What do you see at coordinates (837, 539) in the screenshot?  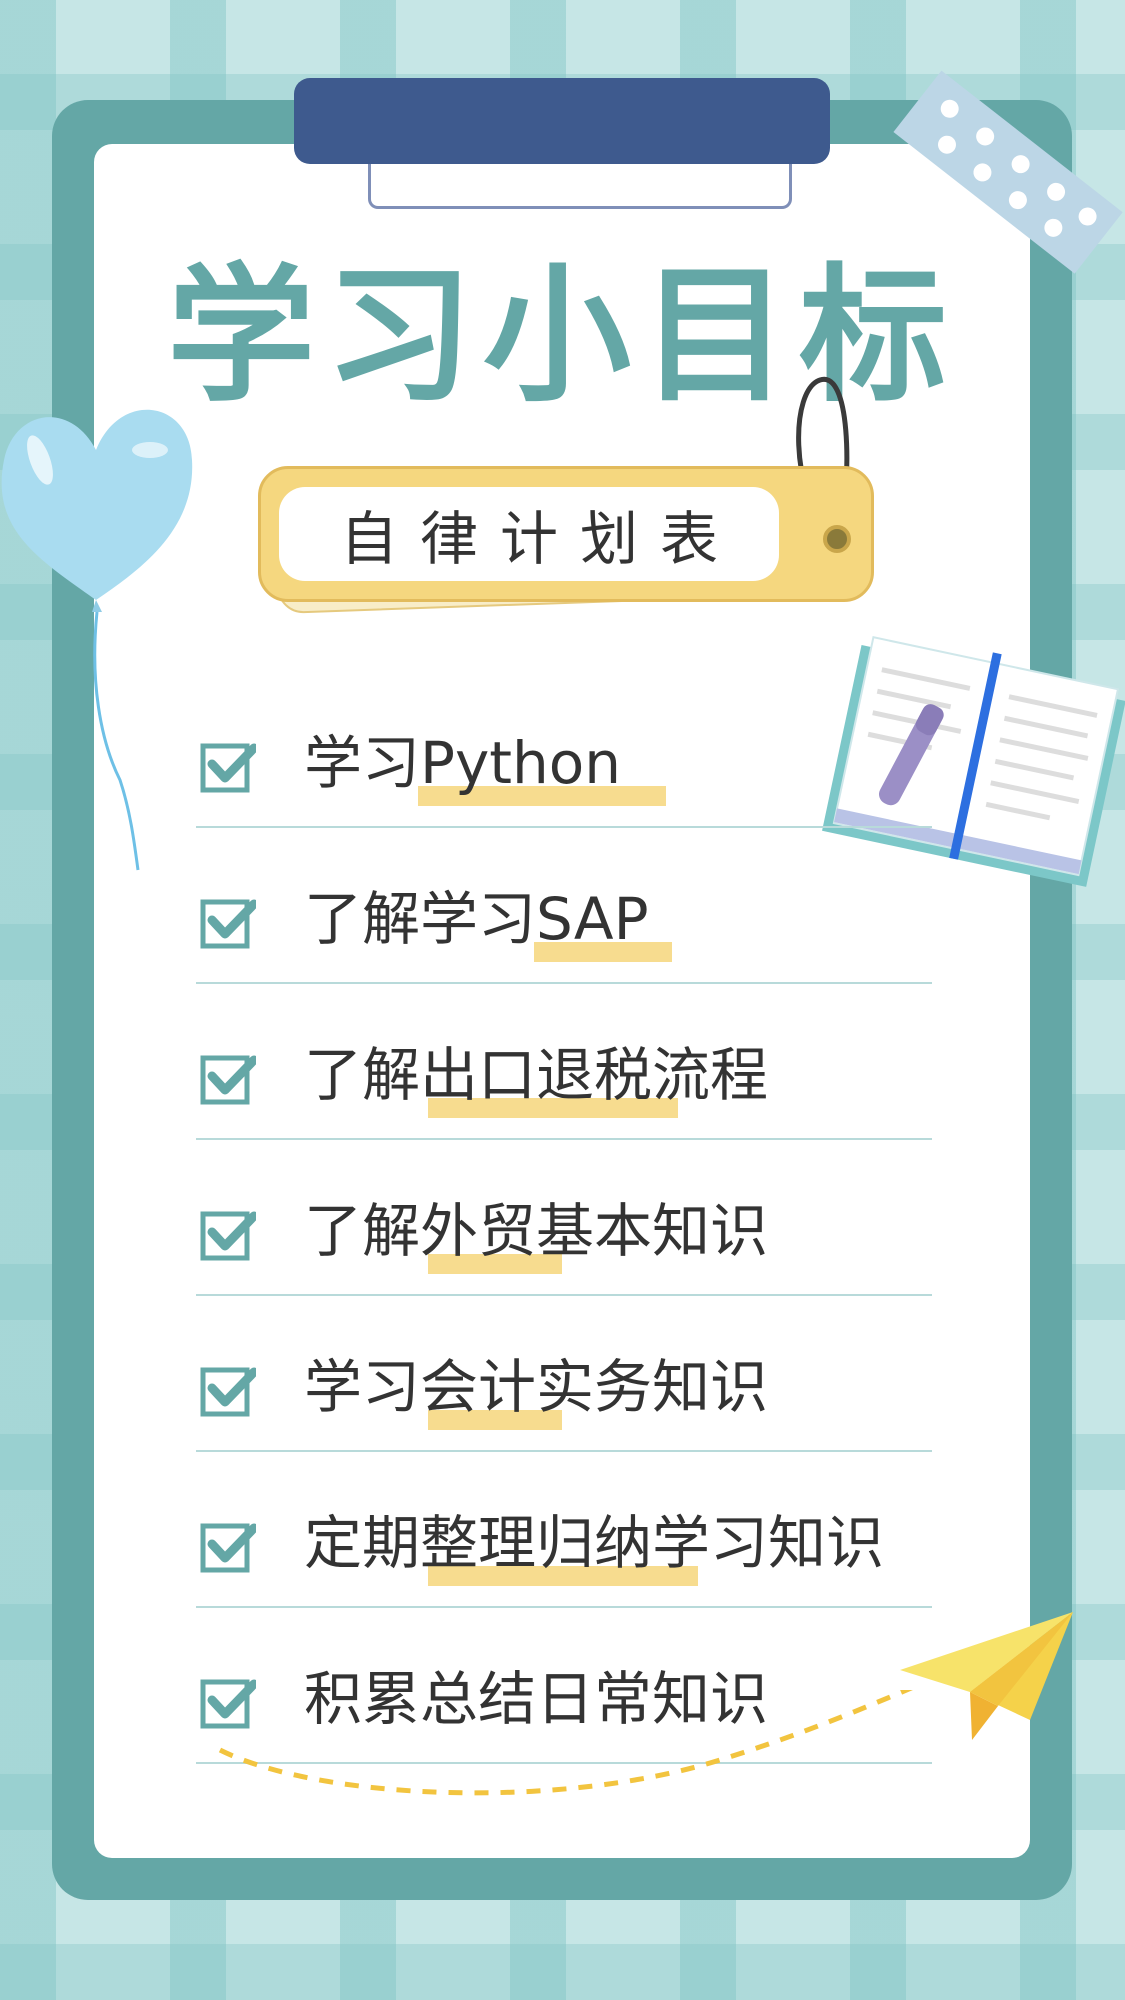 I see `tag-hole` at bounding box center [837, 539].